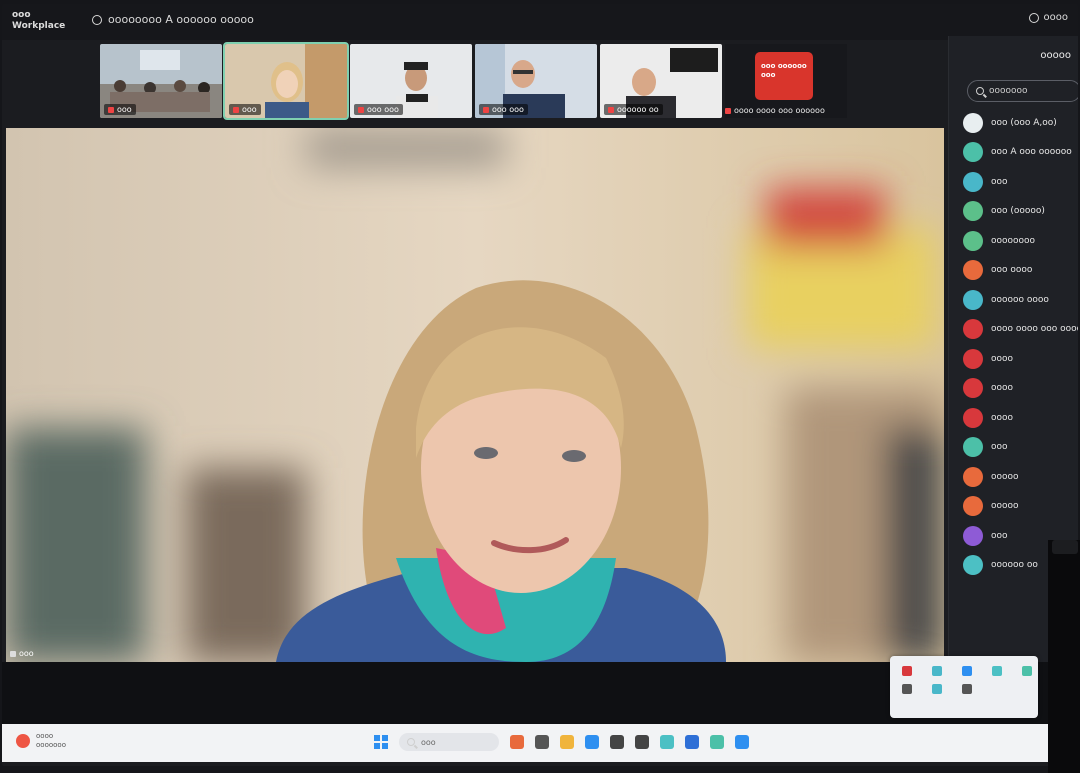 The image size is (1080, 773). What do you see at coordinates (39, 20) in the screenshot?
I see `app-logo: ooo Workplace` at bounding box center [39, 20].